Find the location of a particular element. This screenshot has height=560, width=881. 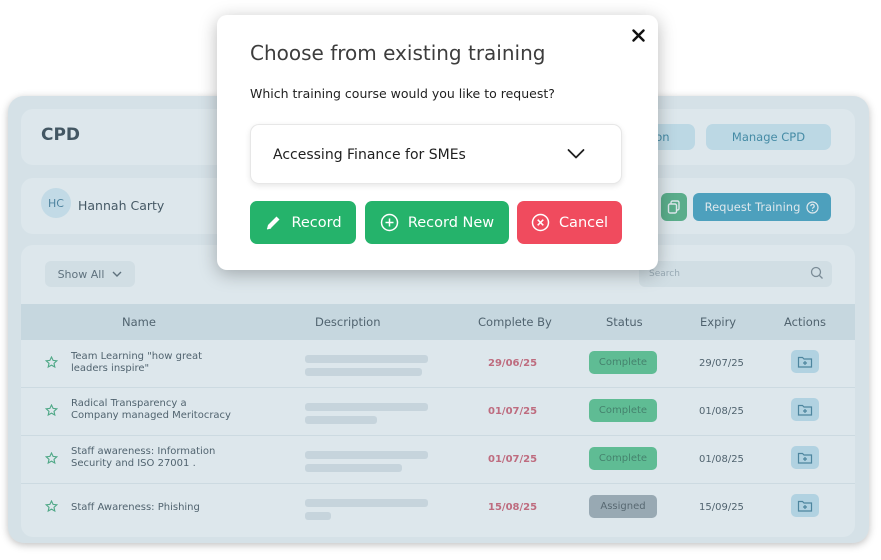

record-new-label: Record New is located at coordinates (451, 222).